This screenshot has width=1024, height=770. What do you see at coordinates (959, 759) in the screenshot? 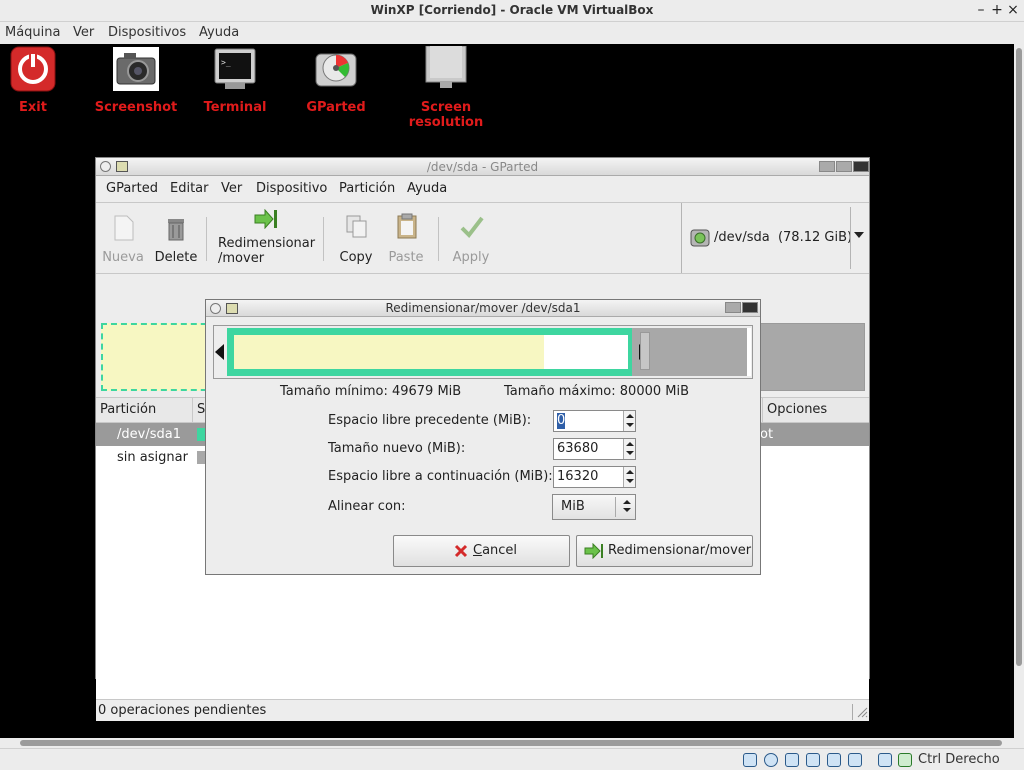
I see `host-key-label: Ctrl Derecho` at bounding box center [959, 759].